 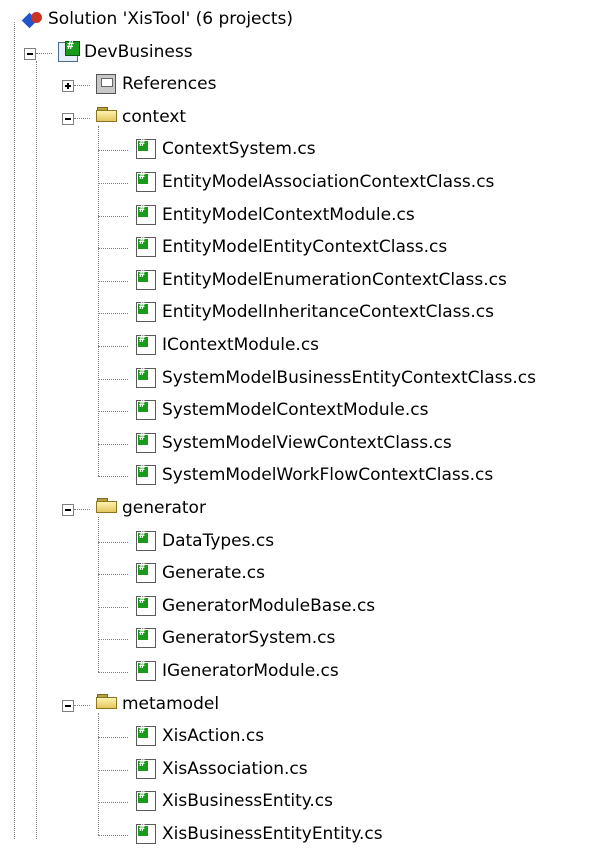 I want to click on file-node-label: XisBusinessEntityEntity.cs, so click(x=272, y=834).